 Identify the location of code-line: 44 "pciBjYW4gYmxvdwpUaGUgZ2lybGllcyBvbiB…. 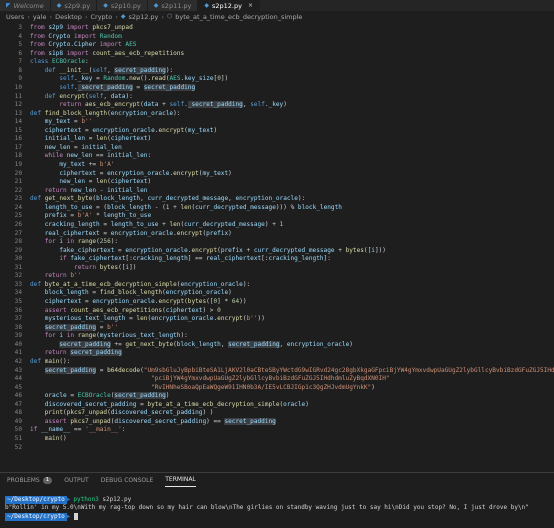
(277, 379).